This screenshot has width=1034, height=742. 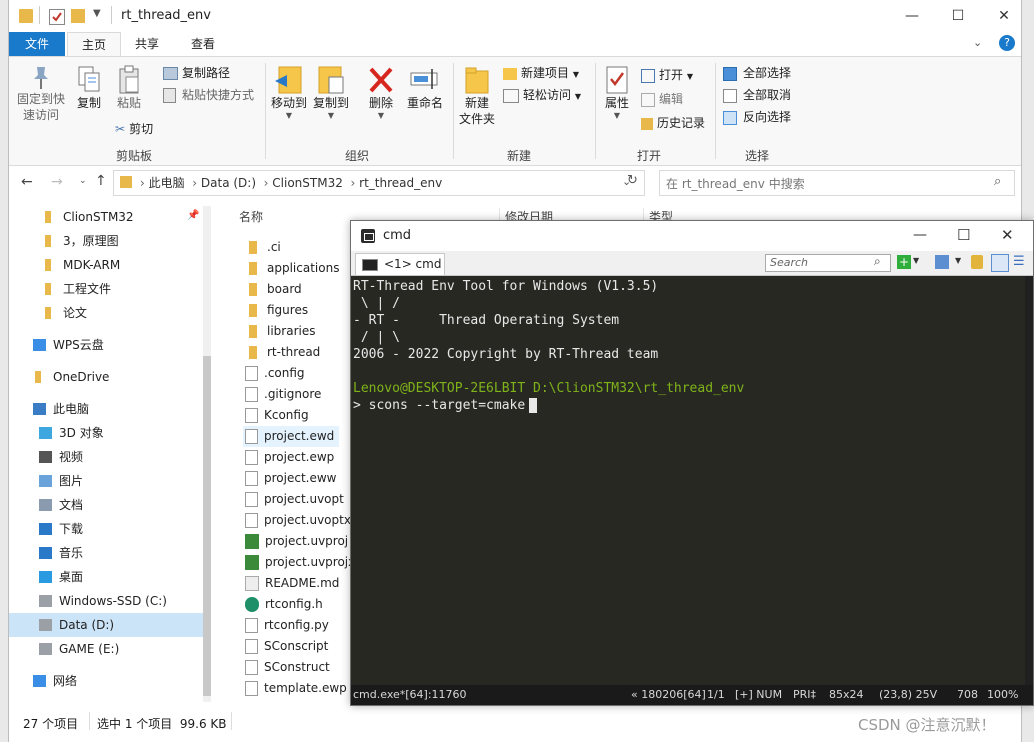 I want to click on cut-button: ✂ 剪切, so click(x=134, y=129).